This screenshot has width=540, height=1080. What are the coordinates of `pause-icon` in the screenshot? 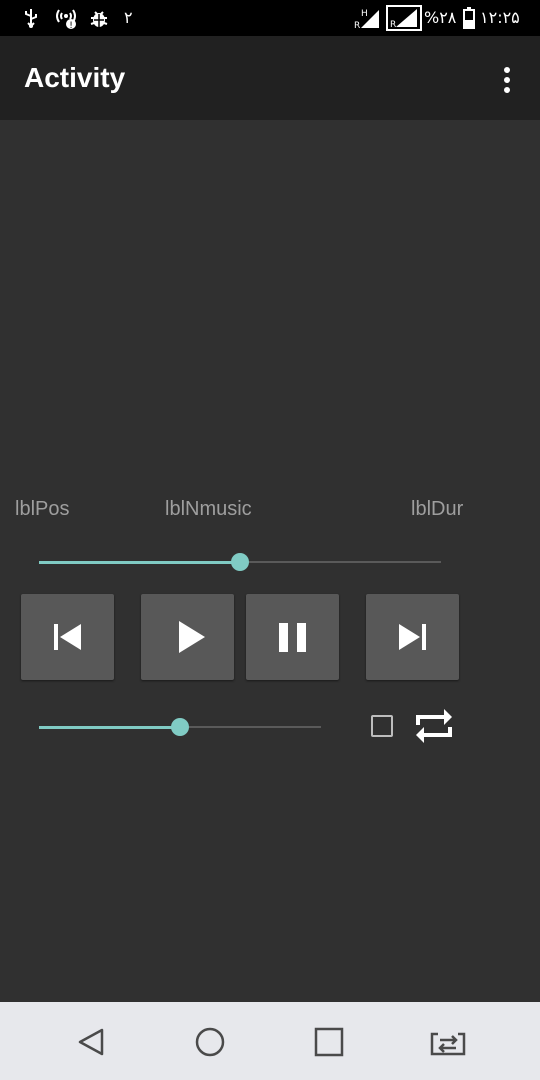 It's located at (292, 637).